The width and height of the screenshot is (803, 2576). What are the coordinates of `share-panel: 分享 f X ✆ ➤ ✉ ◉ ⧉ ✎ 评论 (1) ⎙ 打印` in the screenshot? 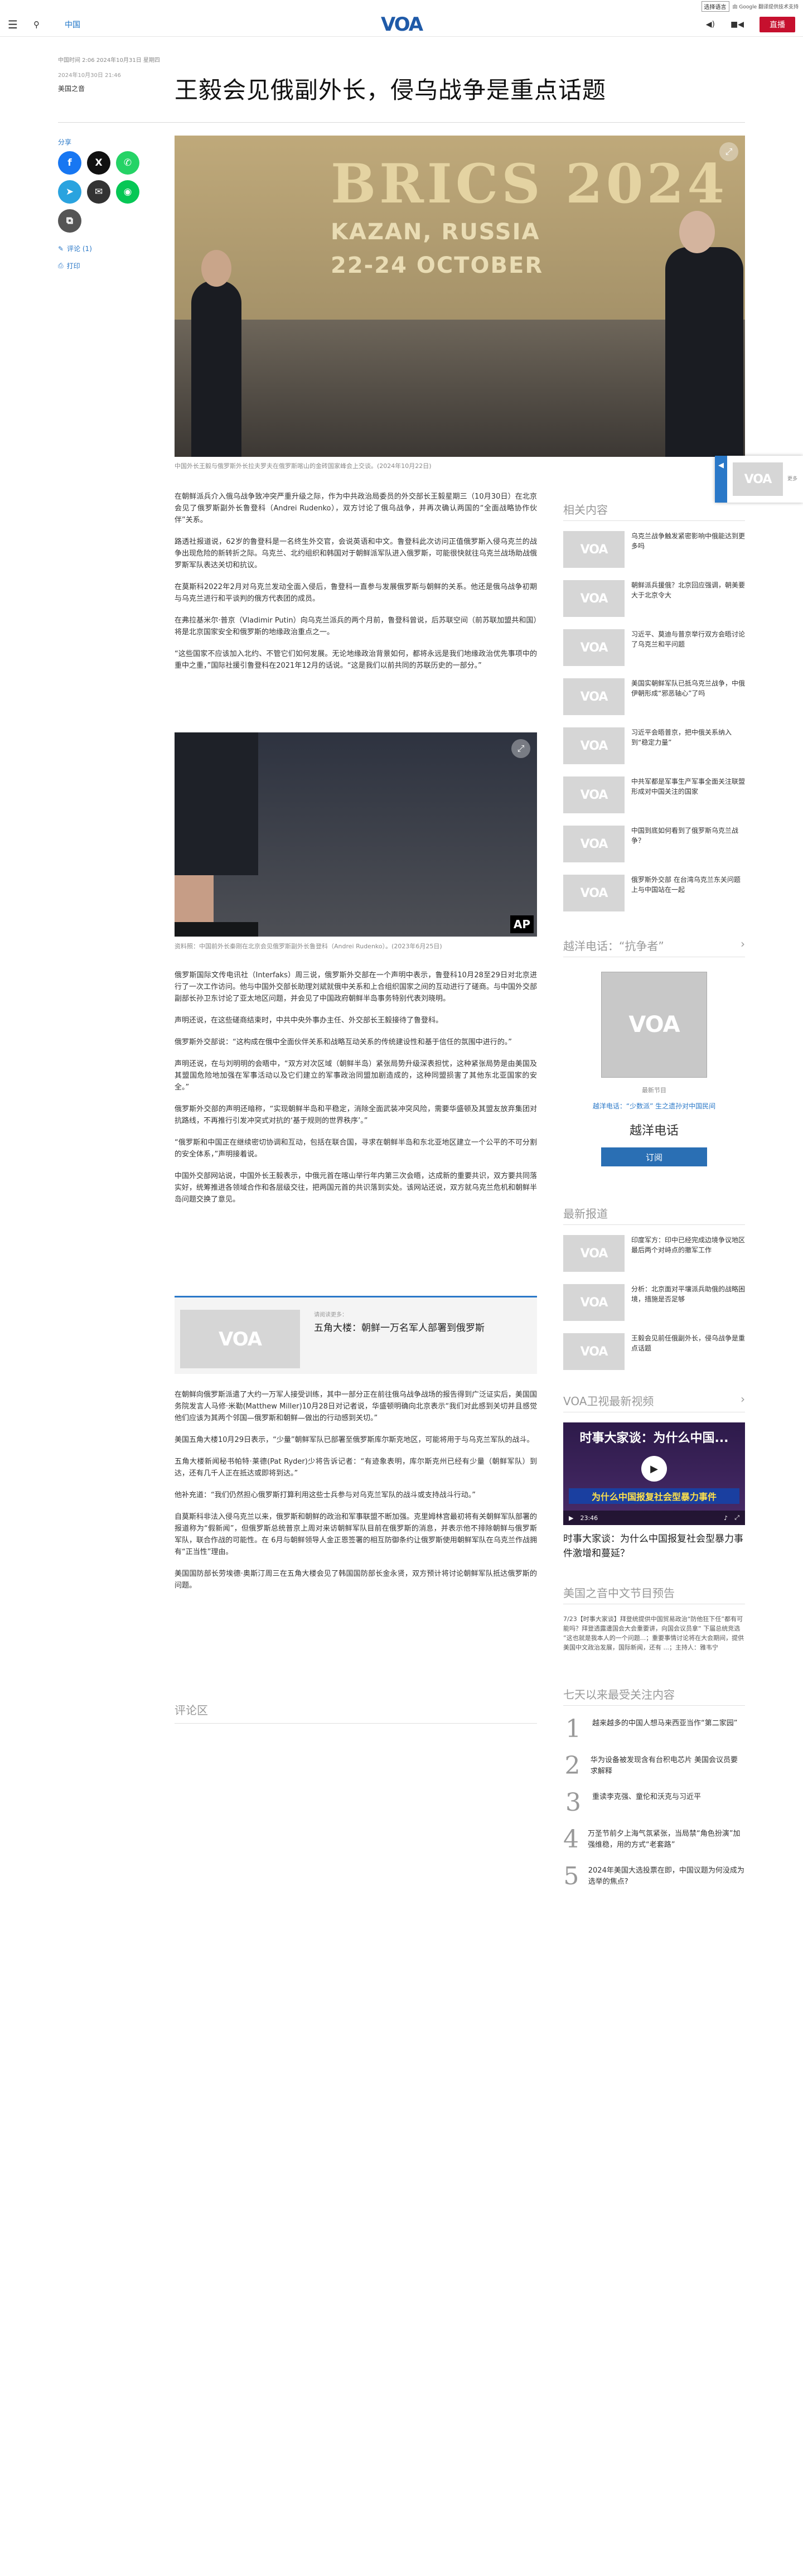 It's located at (100, 204).